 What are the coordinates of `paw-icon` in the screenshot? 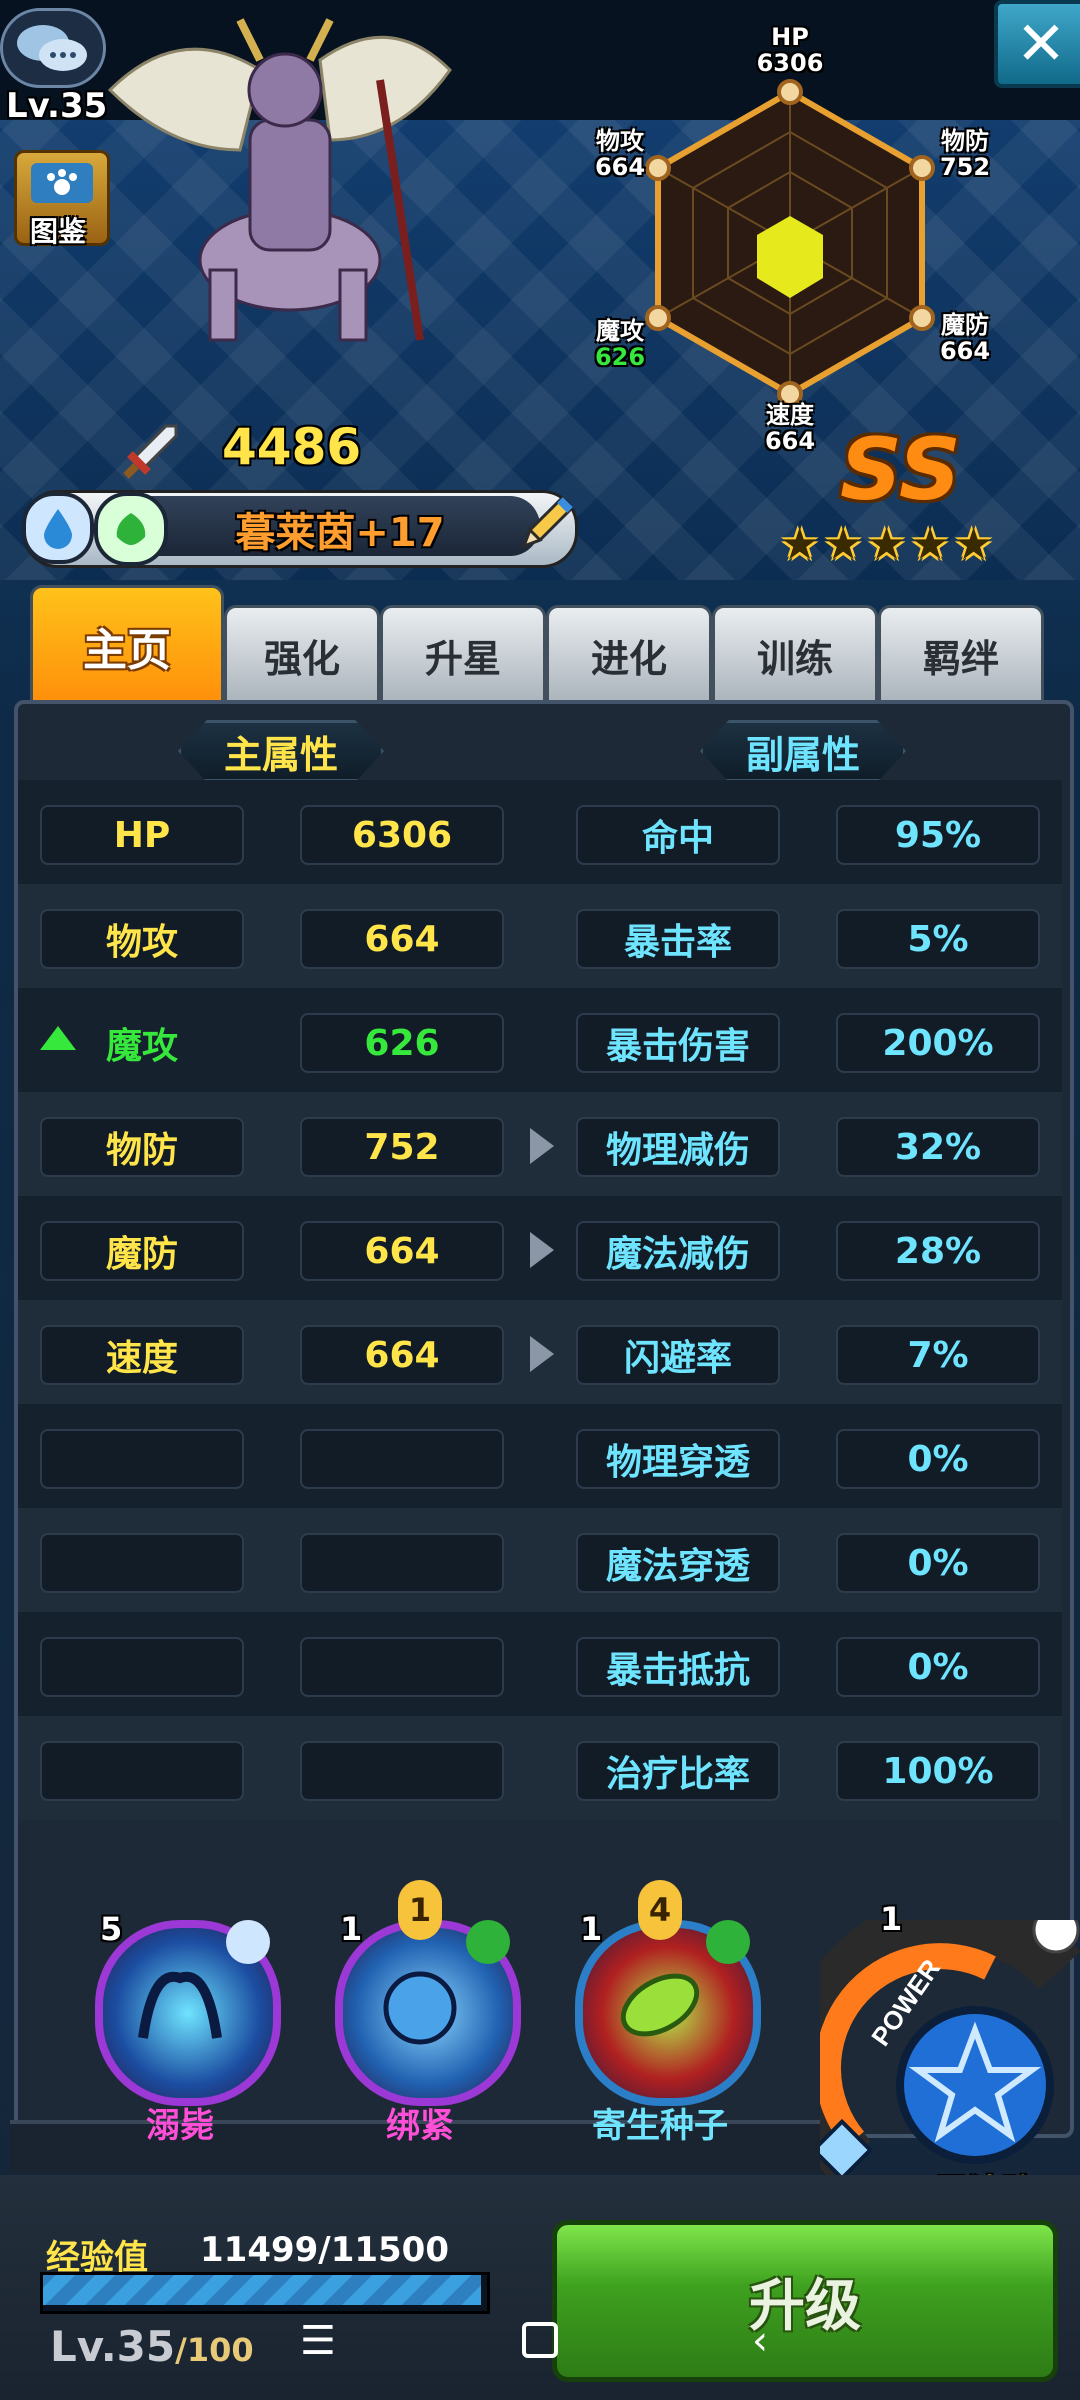 It's located at (1056, 1937).